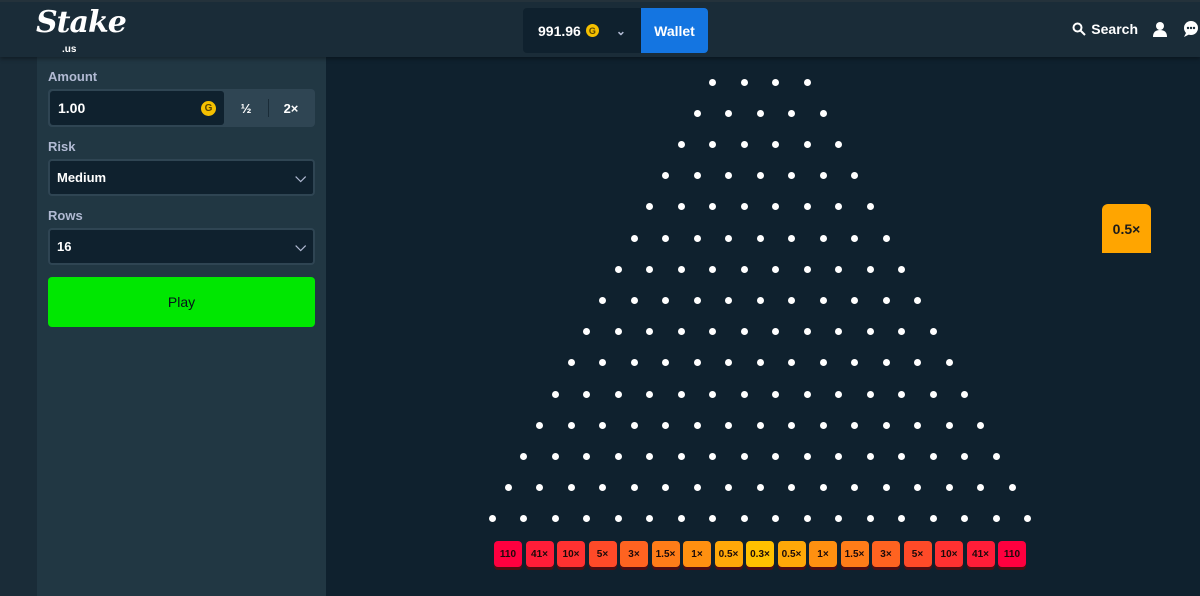 The width and height of the screenshot is (1200, 596). What do you see at coordinates (1105, 29) in the screenshot?
I see `search-button: Search` at bounding box center [1105, 29].